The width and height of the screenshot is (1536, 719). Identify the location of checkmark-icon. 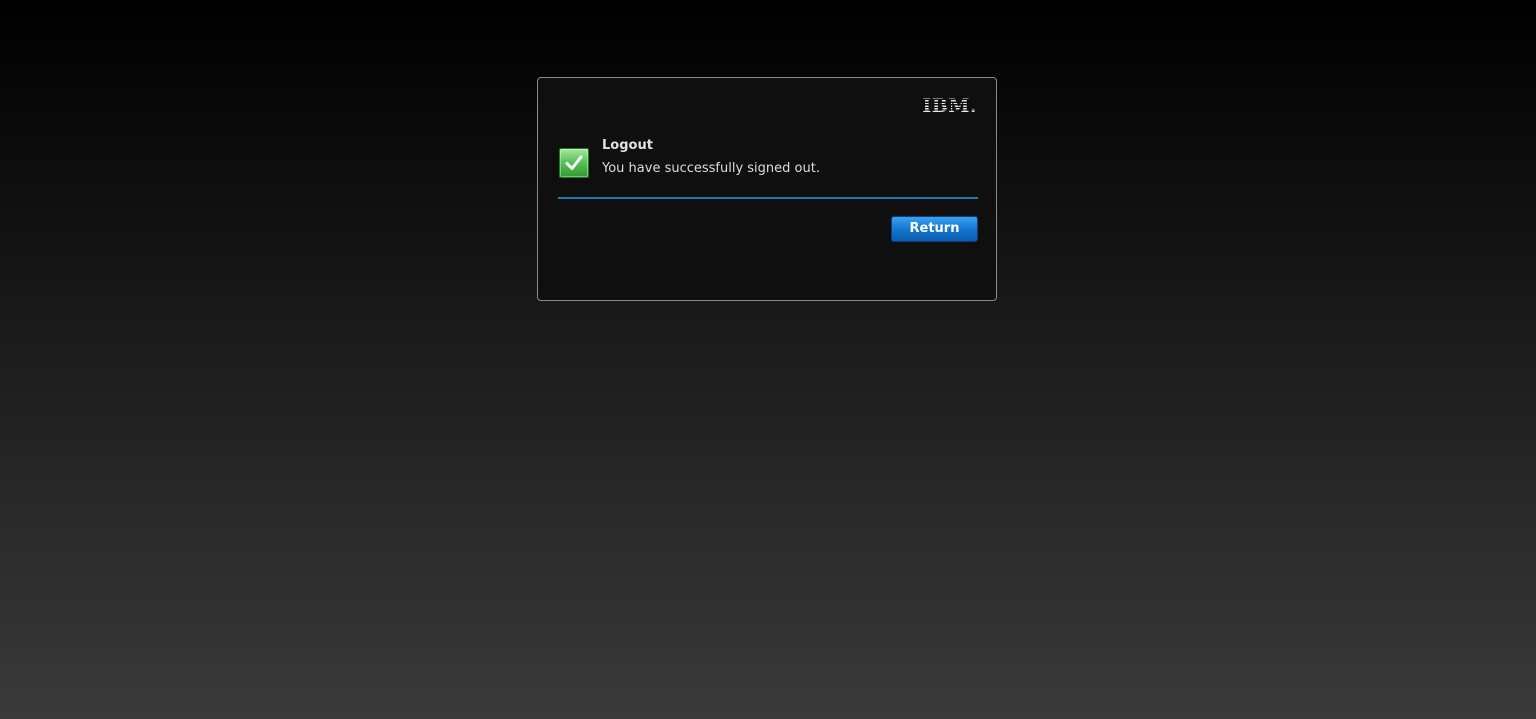
(574, 162).